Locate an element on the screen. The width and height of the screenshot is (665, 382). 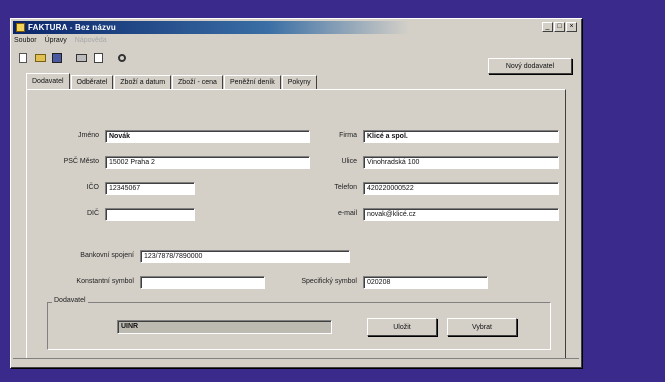
minimize-button: _ is located at coordinates (547, 27).